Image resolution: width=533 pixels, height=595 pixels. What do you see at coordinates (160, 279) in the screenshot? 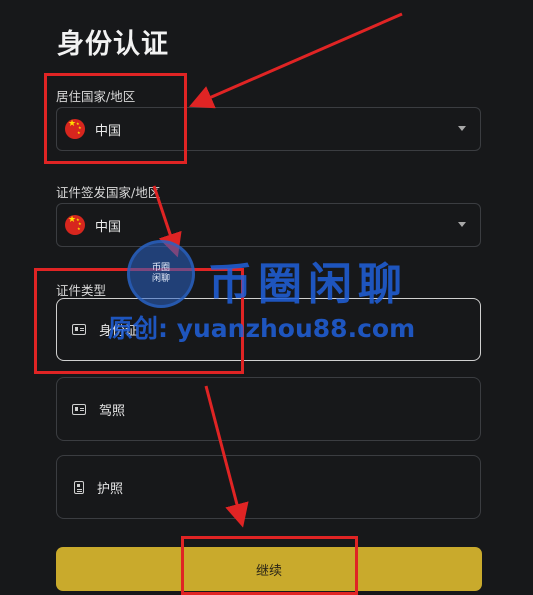
I see `watermark-badge-bottom: 闲聊` at bounding box center [160, 279].